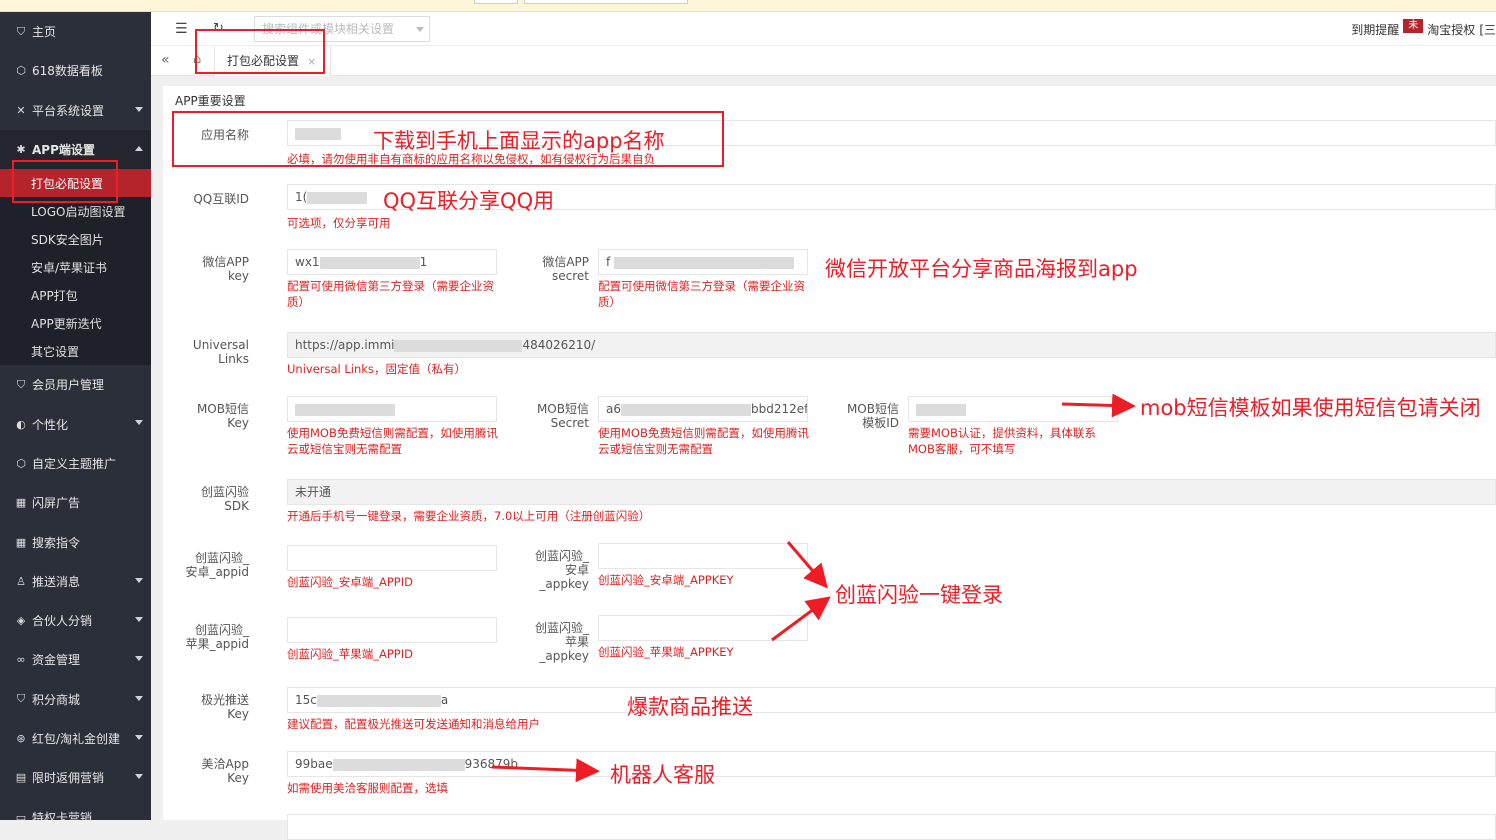  What do you see at coordinates (807, 565) in the screenshot?
I see `arrow-chuanglan-top` at bounding box center [807, 565].